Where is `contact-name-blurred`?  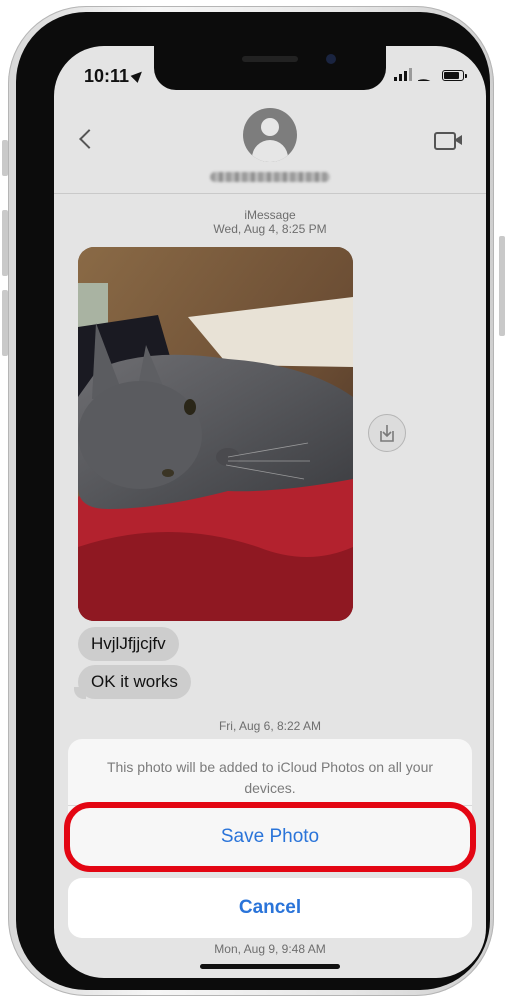
contact-name-blurred is located at coordinates (270, 177).